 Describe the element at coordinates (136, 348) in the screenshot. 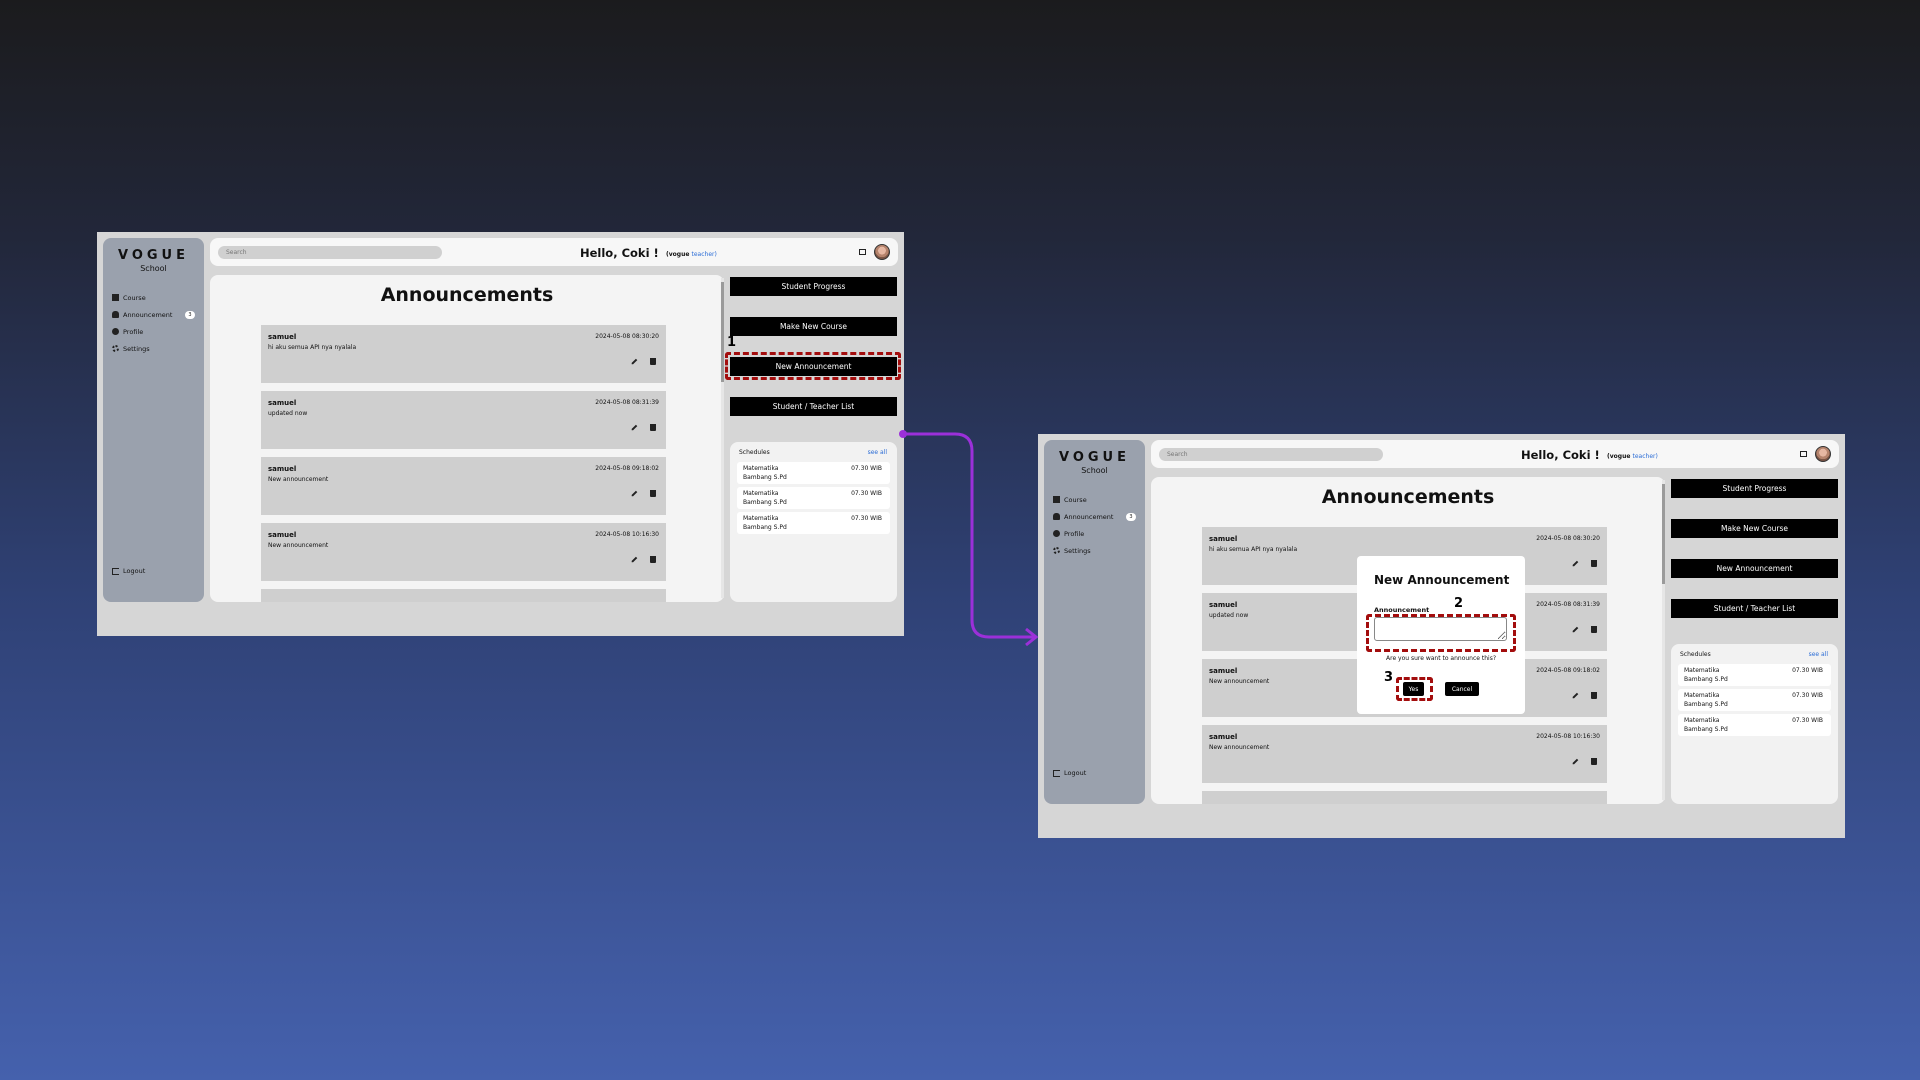

I see `sidebar-item-label: Settings` at that location.